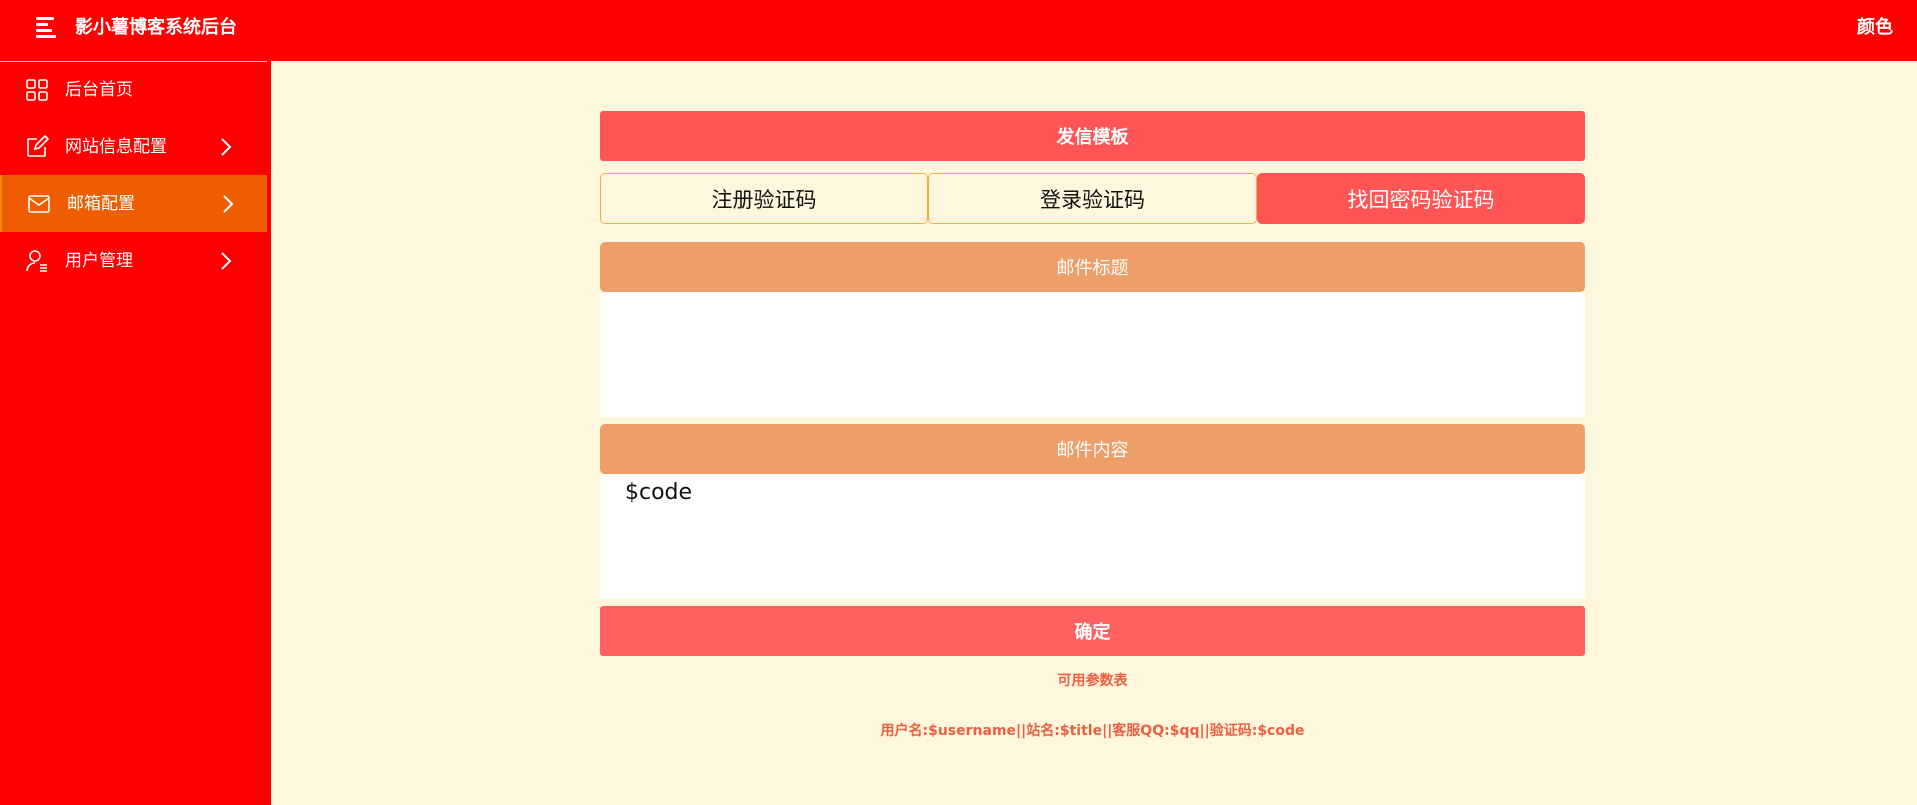  Describe the element at coordinates (47, 28) in the screenshot. I see `menu-toggle-icon` at that location.